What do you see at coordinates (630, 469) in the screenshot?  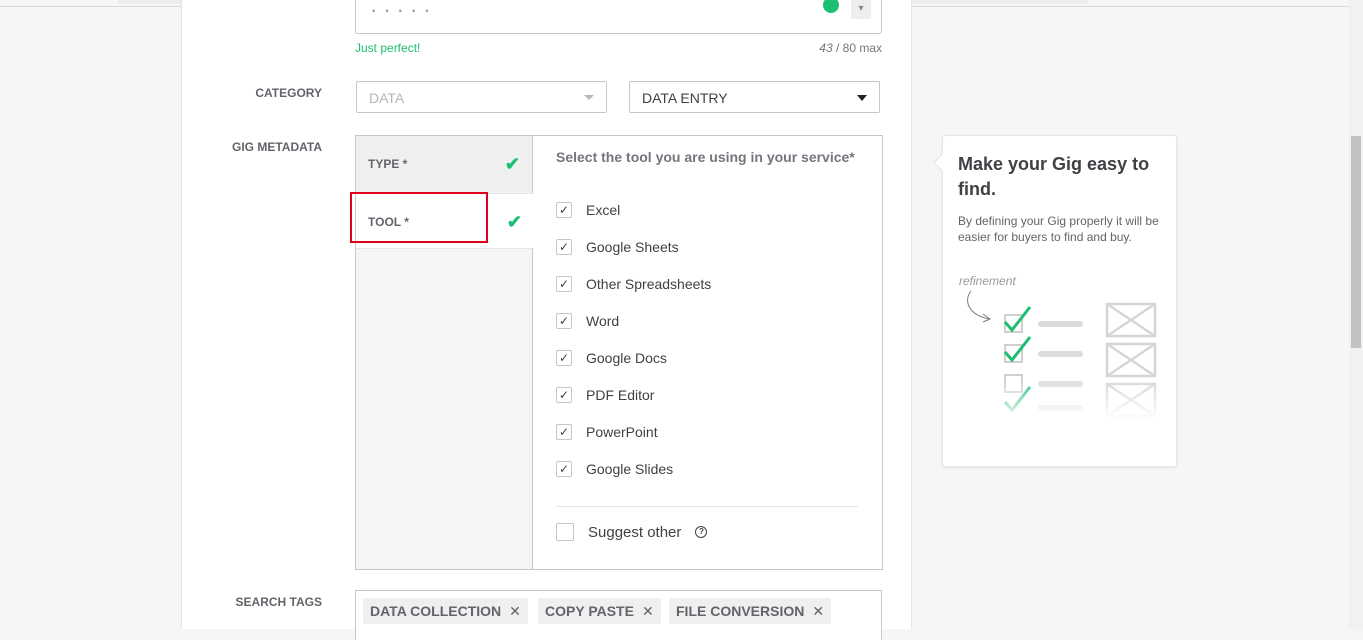 I see `option-label: Google Slides` at bounding box center [630, 469].